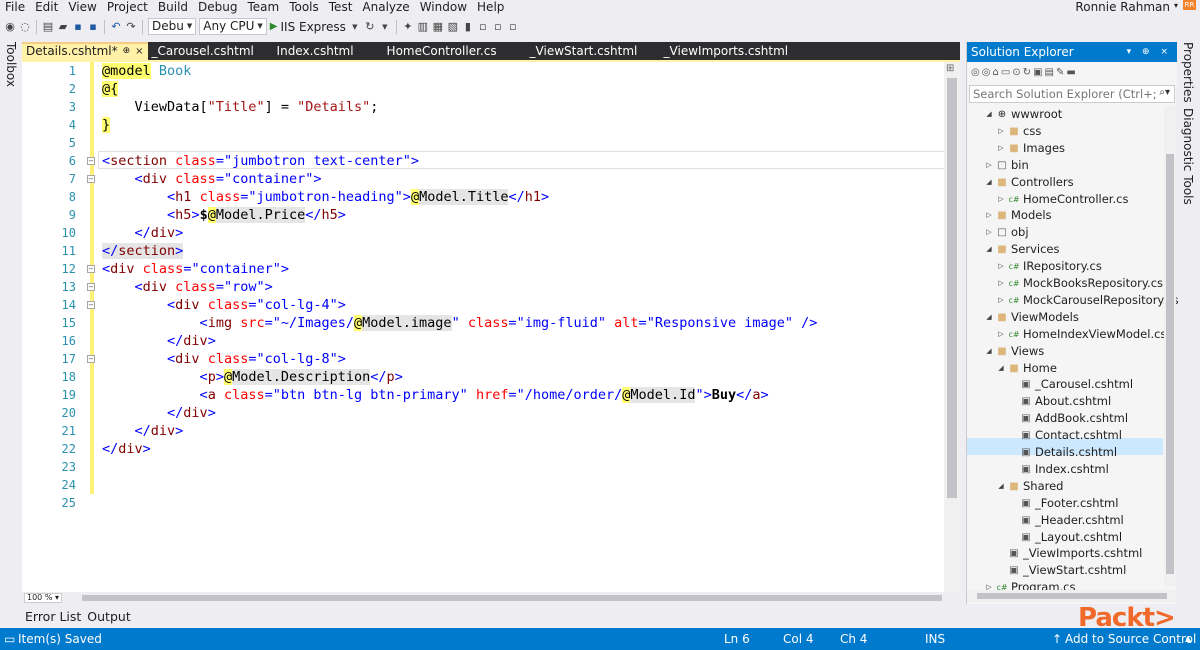  Describe the element at coordinates (443, 7) in the screenshot. I see `menu-window: Window` at that location.